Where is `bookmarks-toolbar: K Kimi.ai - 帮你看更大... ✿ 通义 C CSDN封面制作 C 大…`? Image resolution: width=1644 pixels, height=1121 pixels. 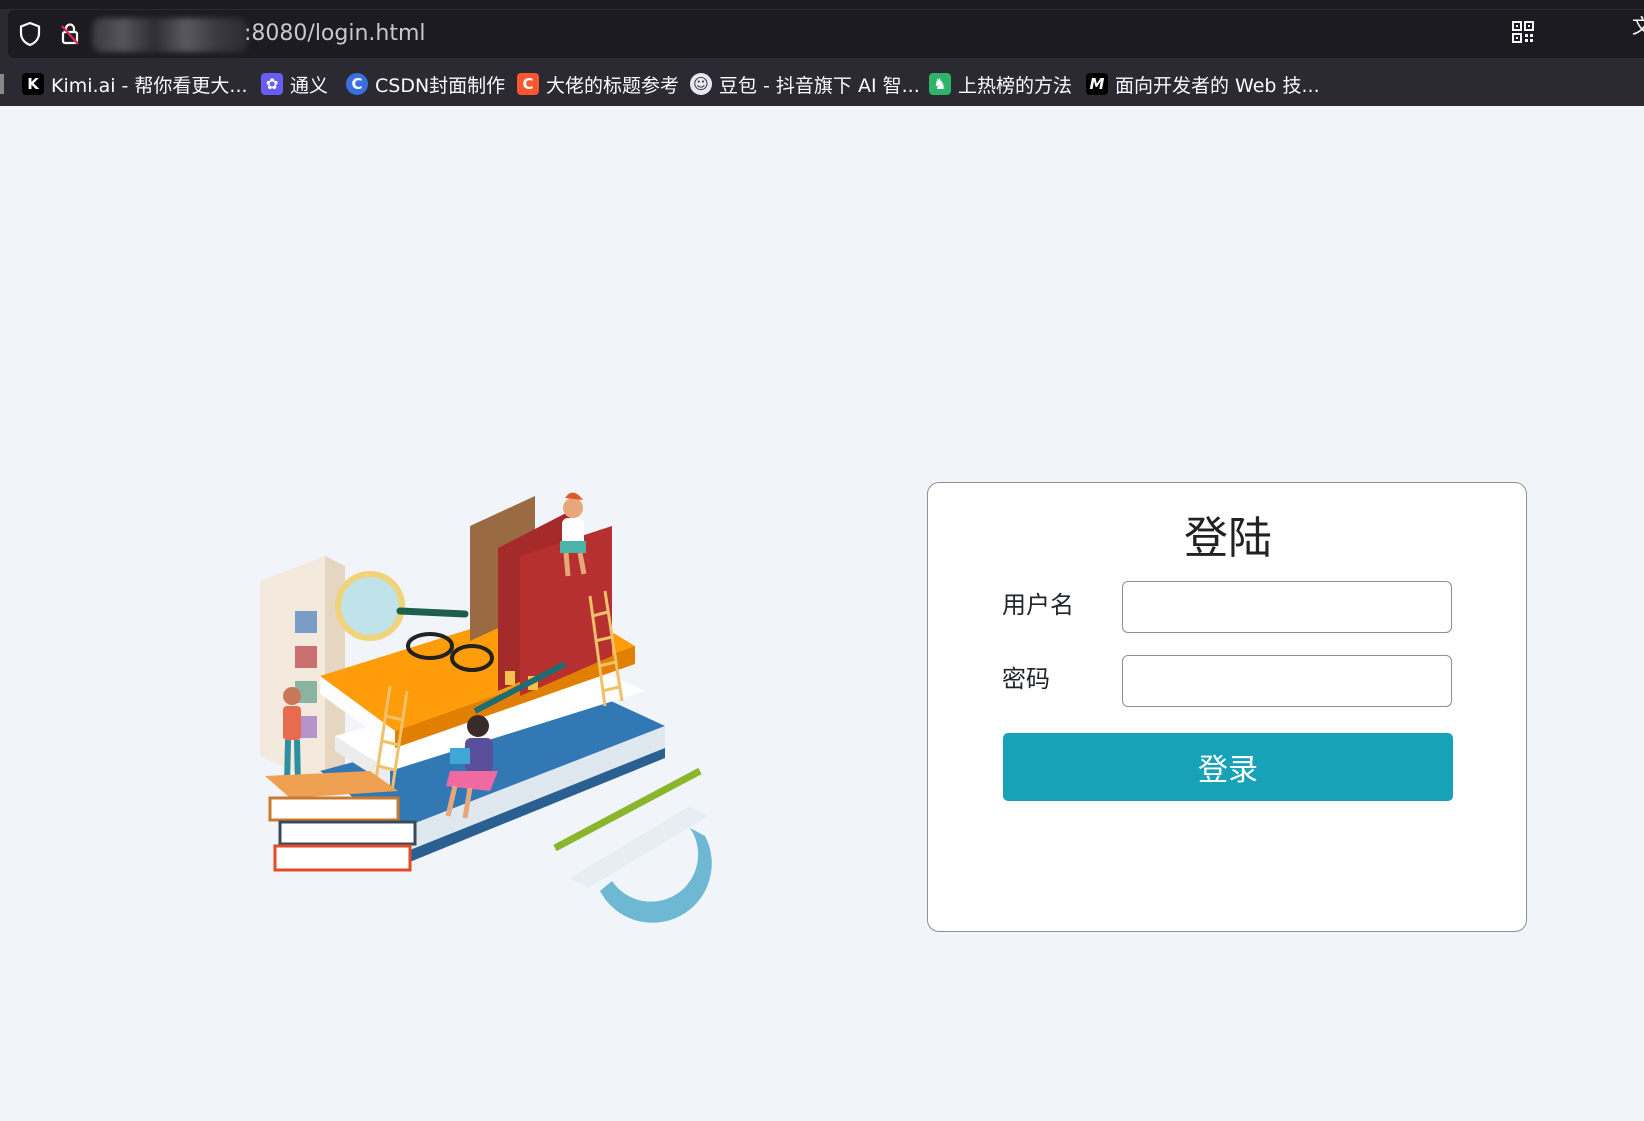
bookmarks-toolbar: K Kimi.ai - 帮你看更大... ✿ 通义 C CSDN封面制作 C 大… is located at coordinates (822, 84).